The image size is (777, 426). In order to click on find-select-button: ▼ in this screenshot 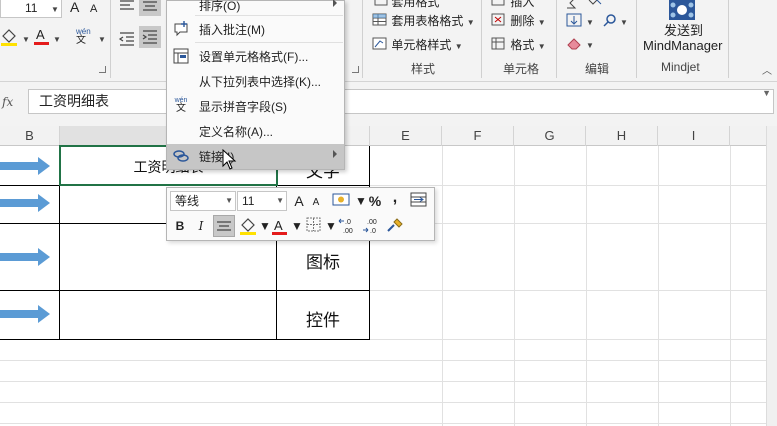, I will do `click(615, 23)`.